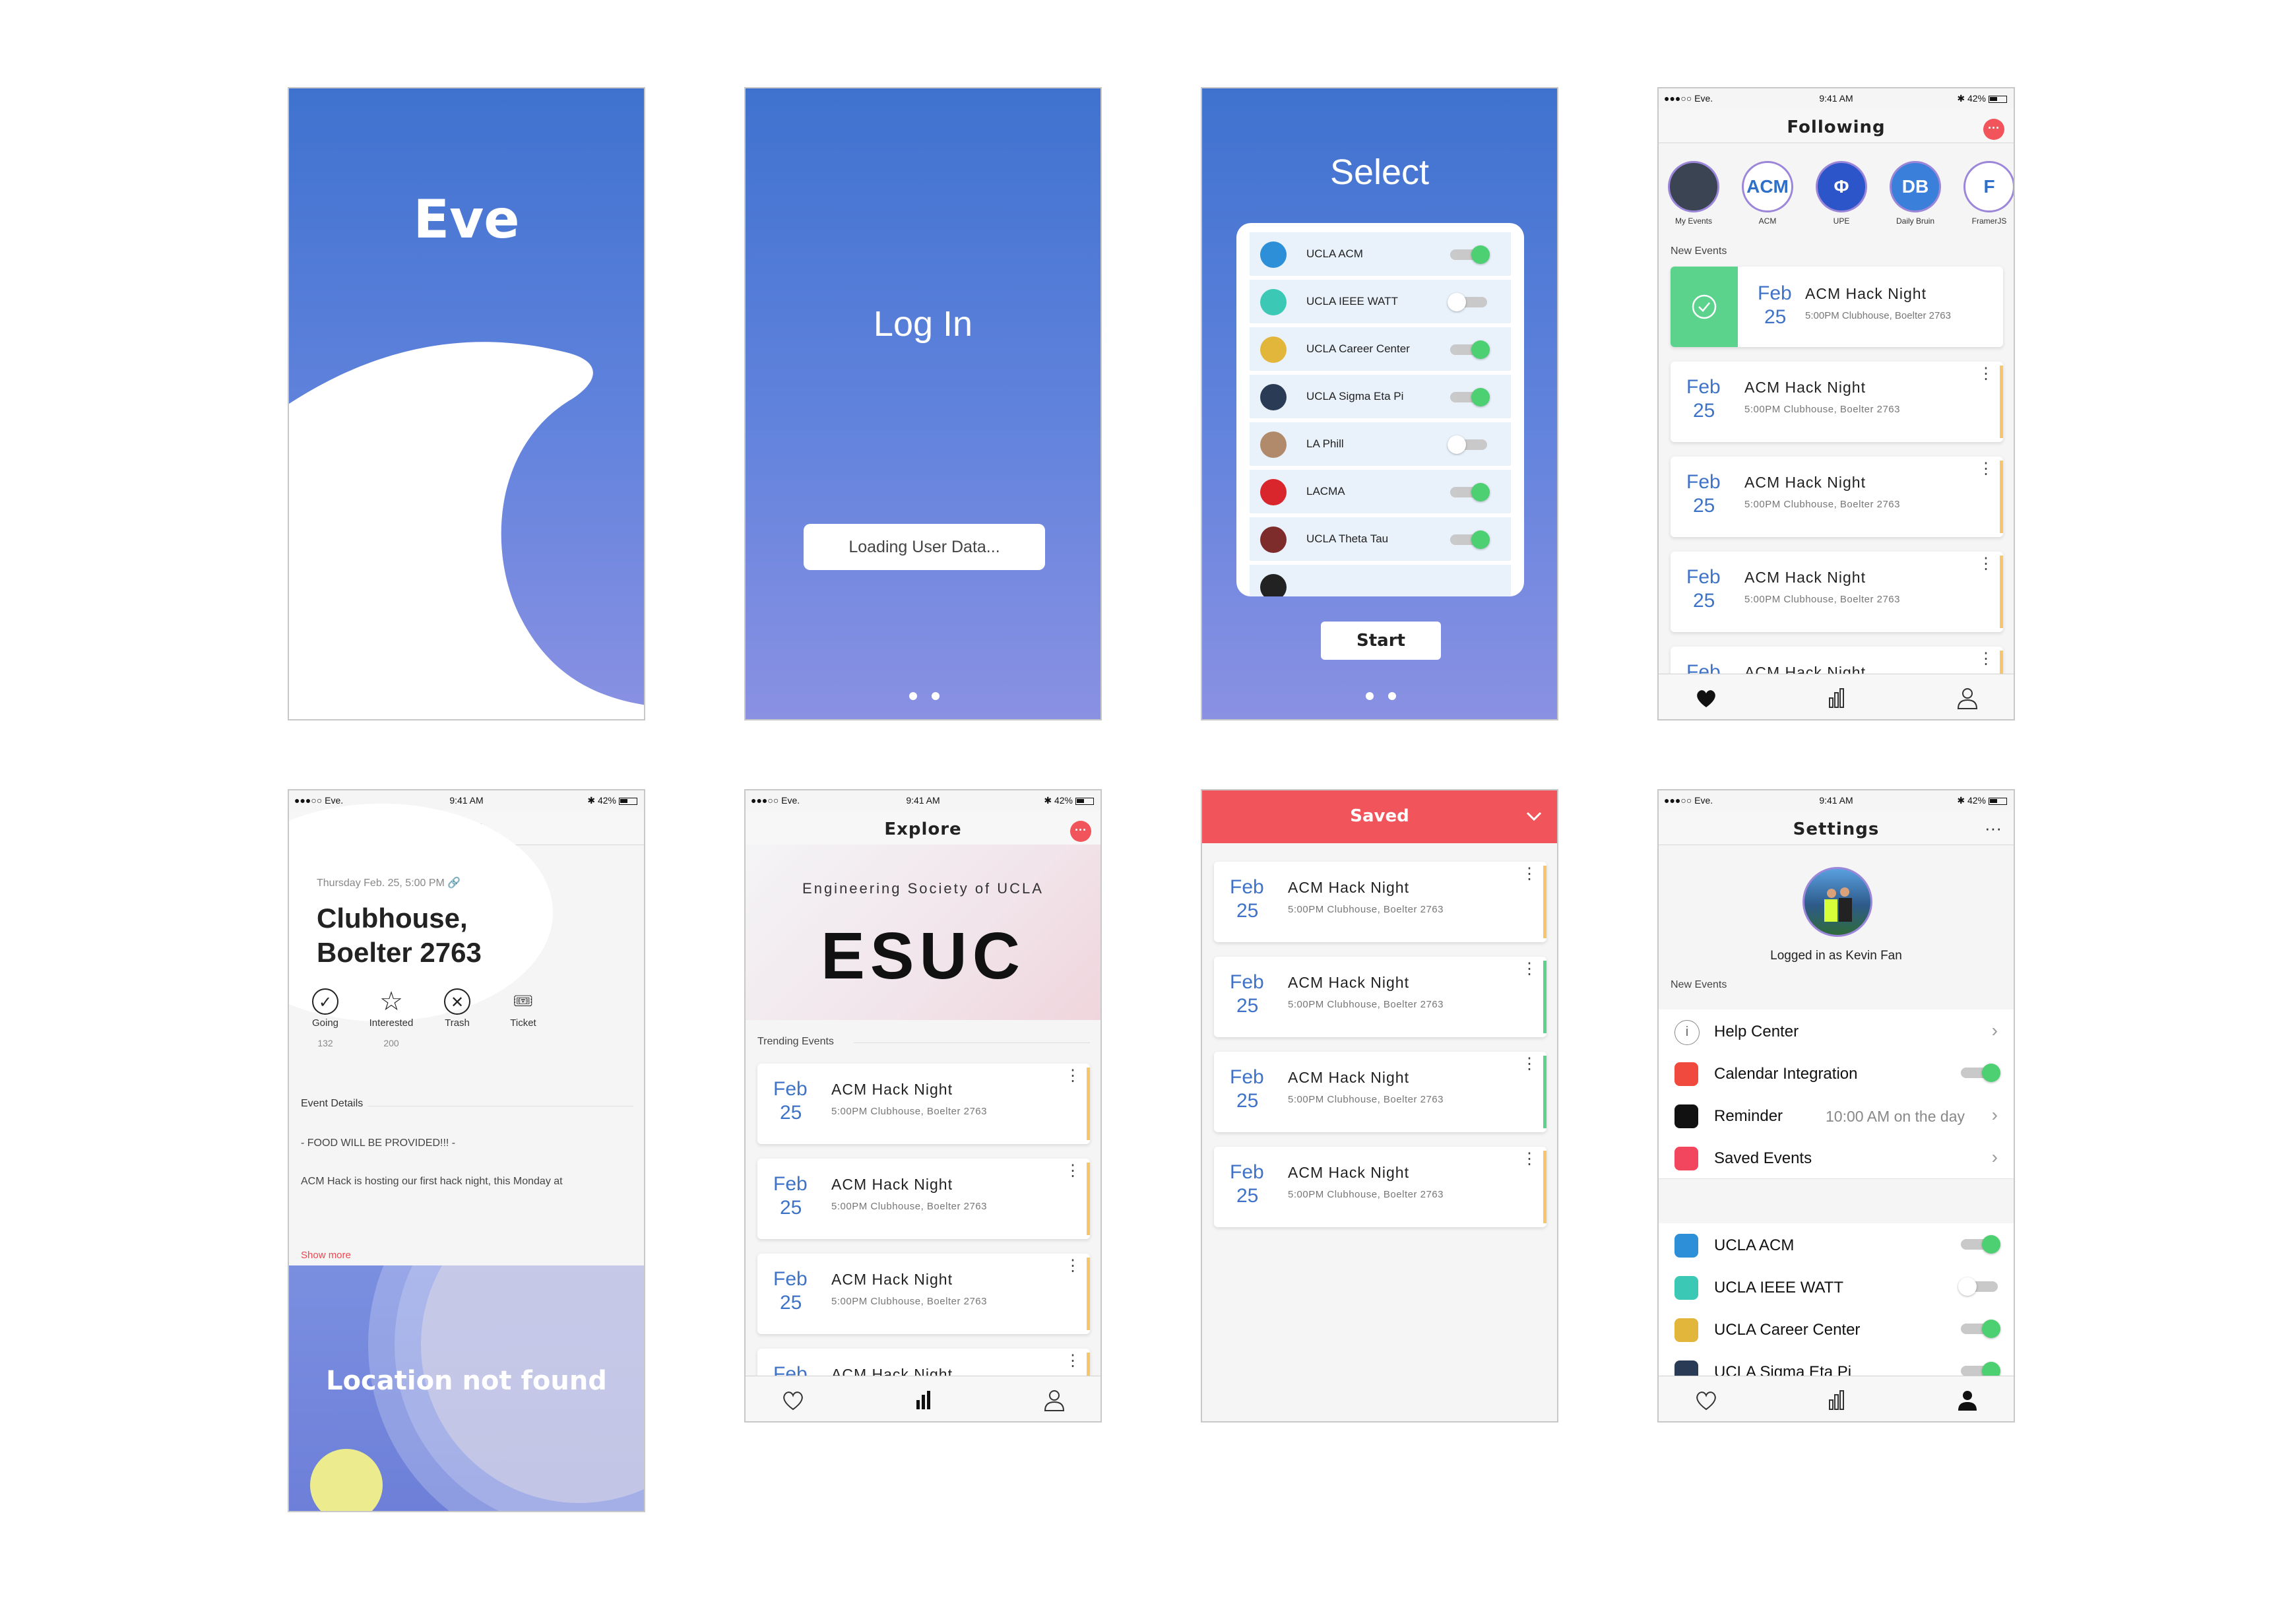 This screenshot has width=2296, height=1598. I want to click on featured-banner: Engineering Society of UCLA ESUC, so click(923, 932).